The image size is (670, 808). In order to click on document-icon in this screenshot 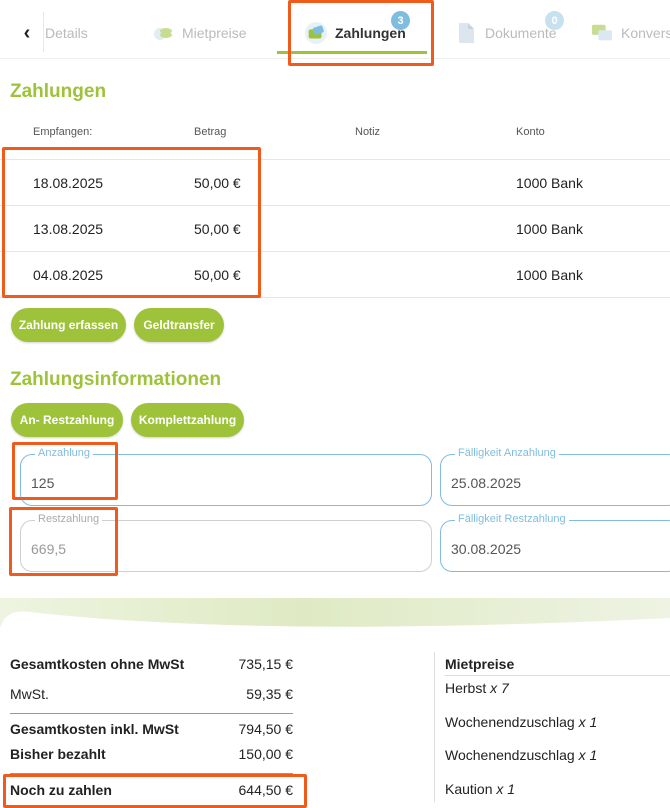, I will do `click(466, 33)`.